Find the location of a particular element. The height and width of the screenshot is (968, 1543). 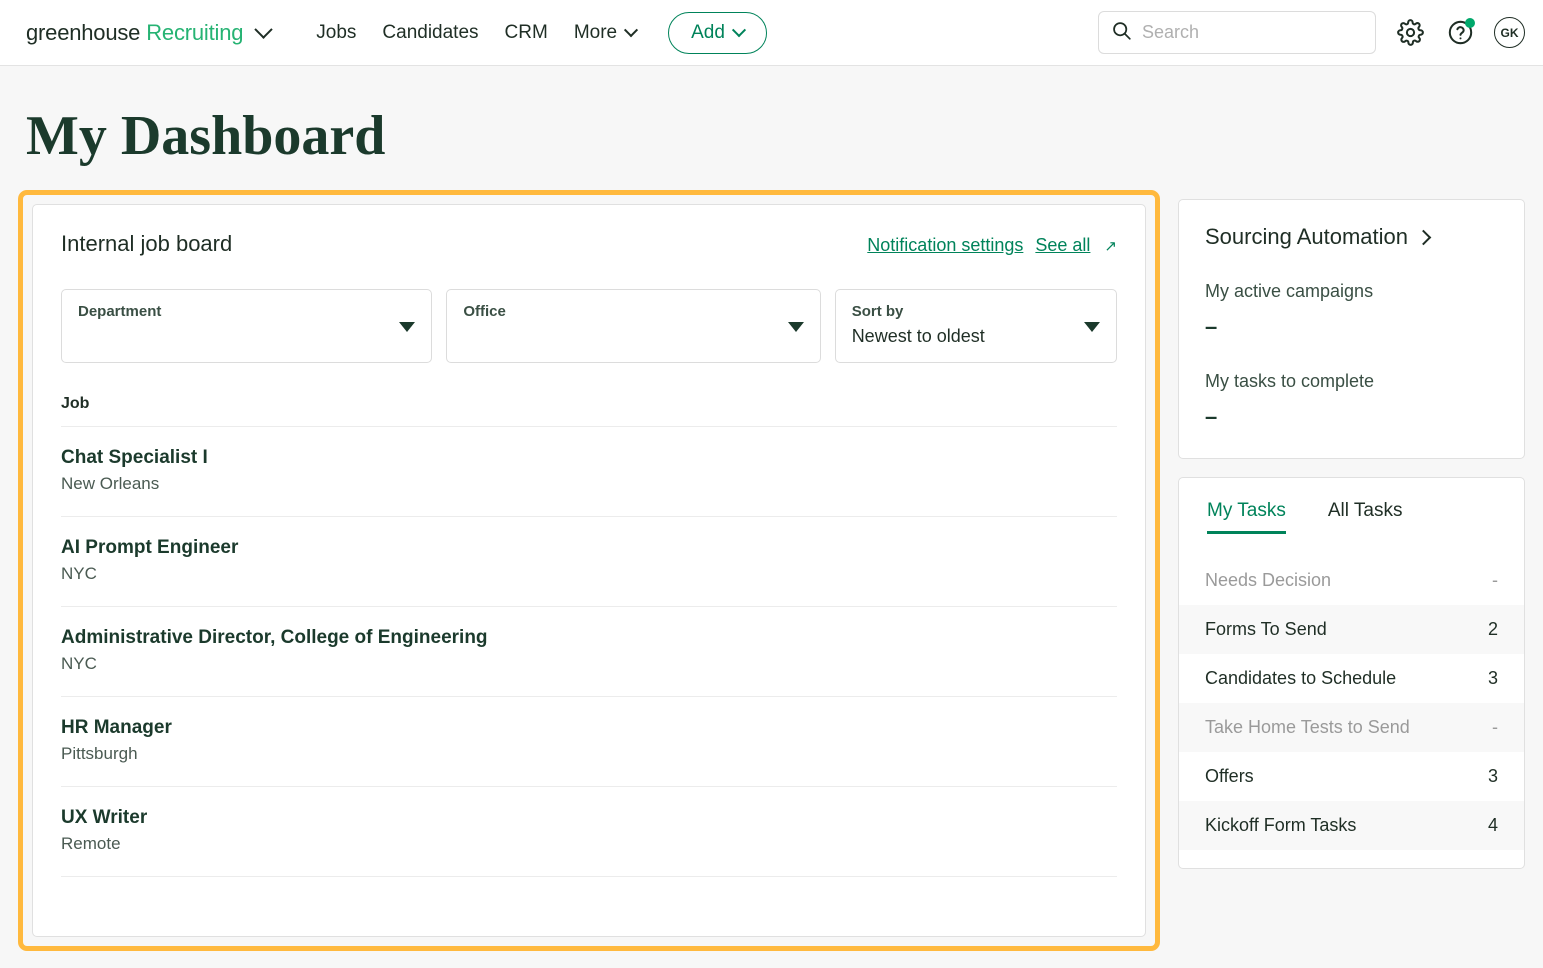

task-row: Take Home Tests to Send - is located at coordinates (1351, 727).